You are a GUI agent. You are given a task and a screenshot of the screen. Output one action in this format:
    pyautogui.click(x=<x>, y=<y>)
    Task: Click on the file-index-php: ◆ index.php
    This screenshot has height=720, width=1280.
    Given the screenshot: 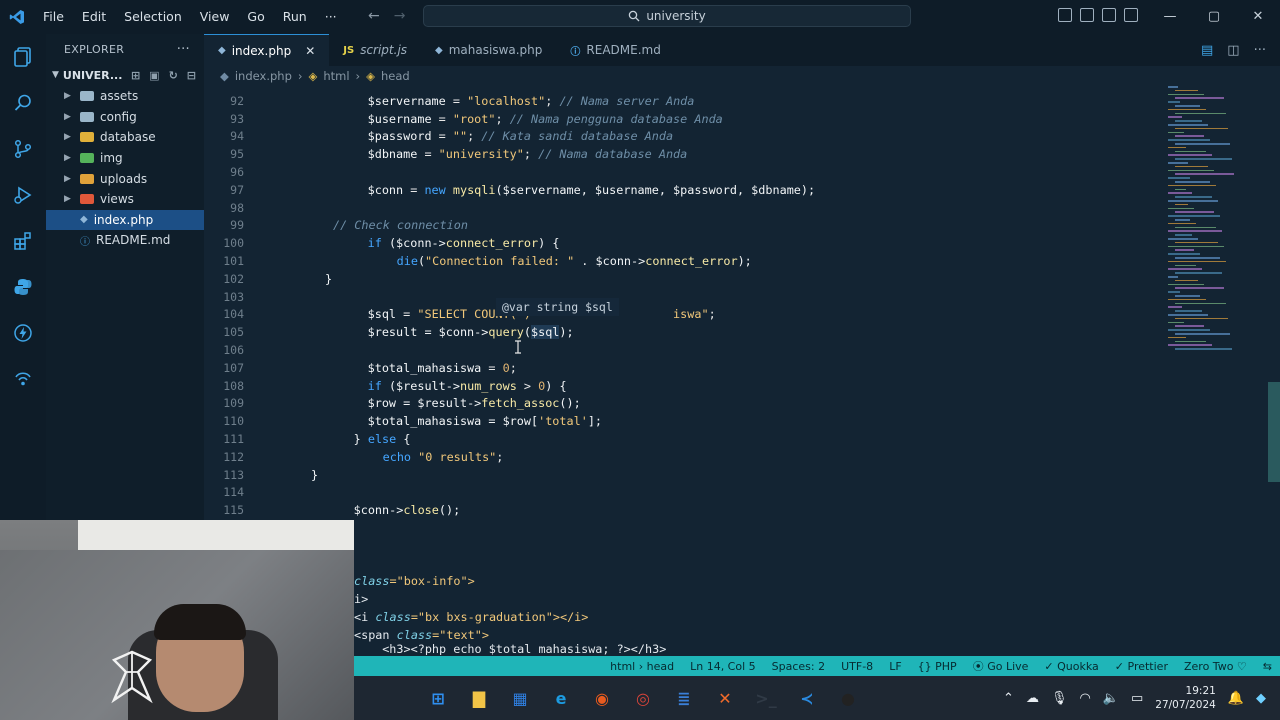 What is the action you would take?
    pyautogui.click(x=125, y=220)
    